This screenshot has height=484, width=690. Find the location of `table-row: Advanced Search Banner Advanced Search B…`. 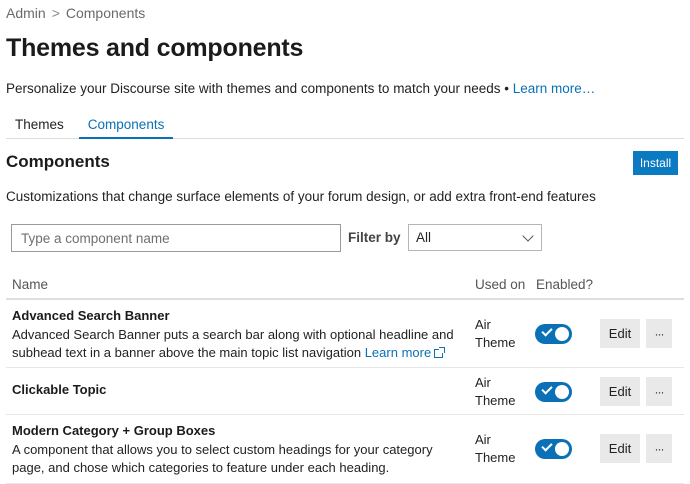

table-row: Advanced Search Banner Advanced Search B… is located at coordinates (345, 334).